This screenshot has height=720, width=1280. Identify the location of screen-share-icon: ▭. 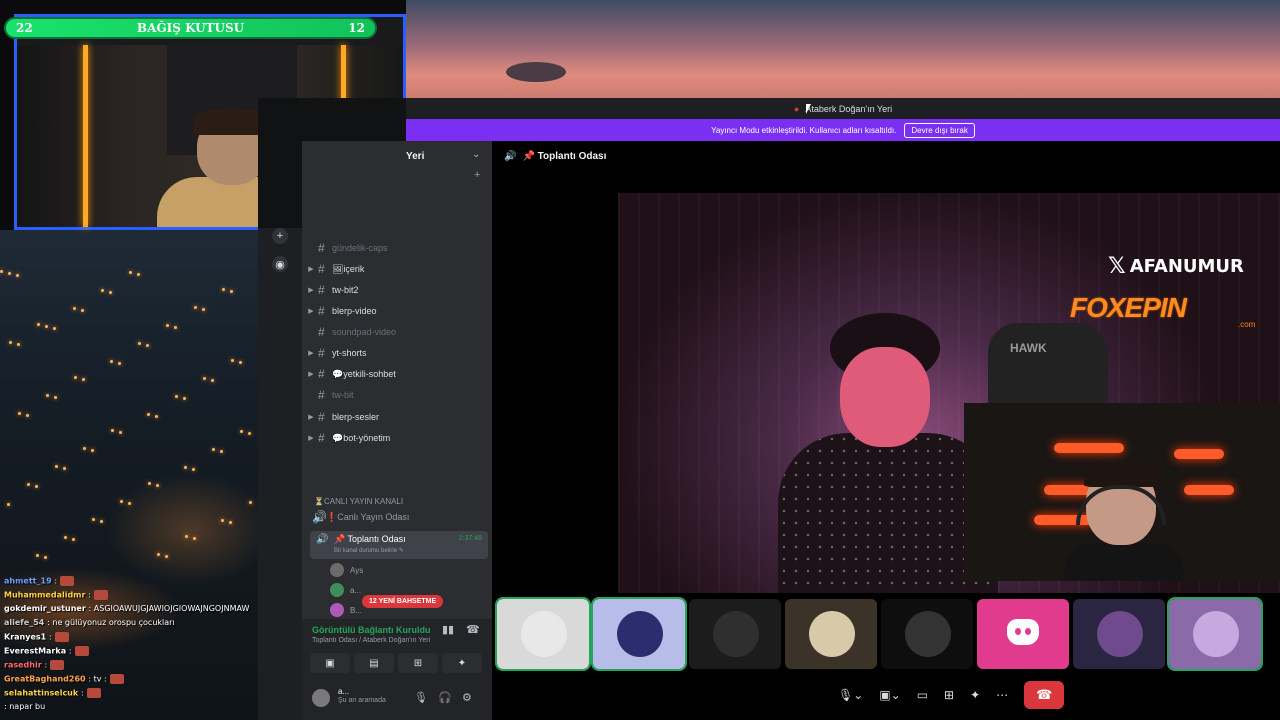
(922, 695).